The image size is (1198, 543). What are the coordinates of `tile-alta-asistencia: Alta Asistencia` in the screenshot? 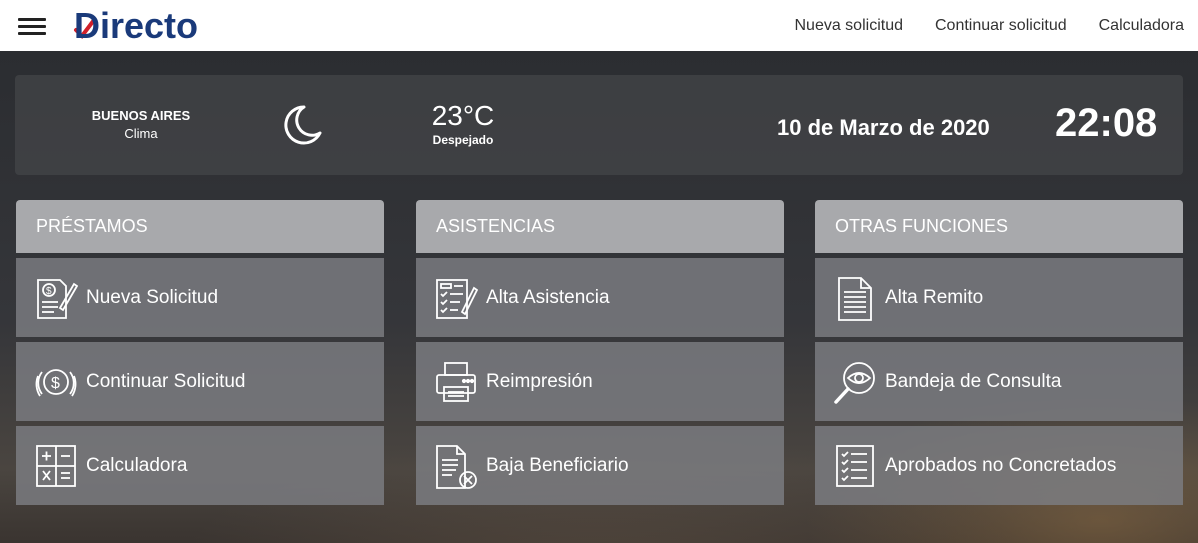 It's located at (600, 297).